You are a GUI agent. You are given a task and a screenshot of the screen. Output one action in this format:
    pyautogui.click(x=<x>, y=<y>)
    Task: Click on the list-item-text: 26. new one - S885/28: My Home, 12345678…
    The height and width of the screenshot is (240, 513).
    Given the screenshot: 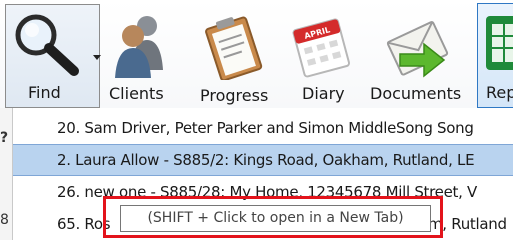 What is the action you would take?
    pyautogui.click(x=267, y=192)
    